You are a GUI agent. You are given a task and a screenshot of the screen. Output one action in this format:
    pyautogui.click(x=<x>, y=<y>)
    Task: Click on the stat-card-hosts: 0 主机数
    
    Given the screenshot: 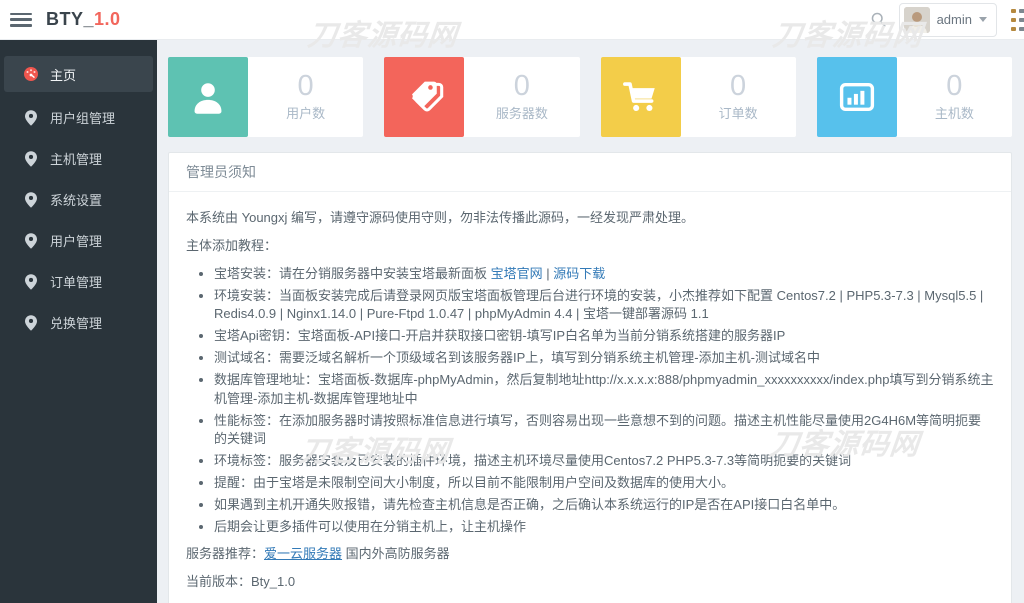 What is the action you would take?
    pyautogui.click(x=914, y=97)
    